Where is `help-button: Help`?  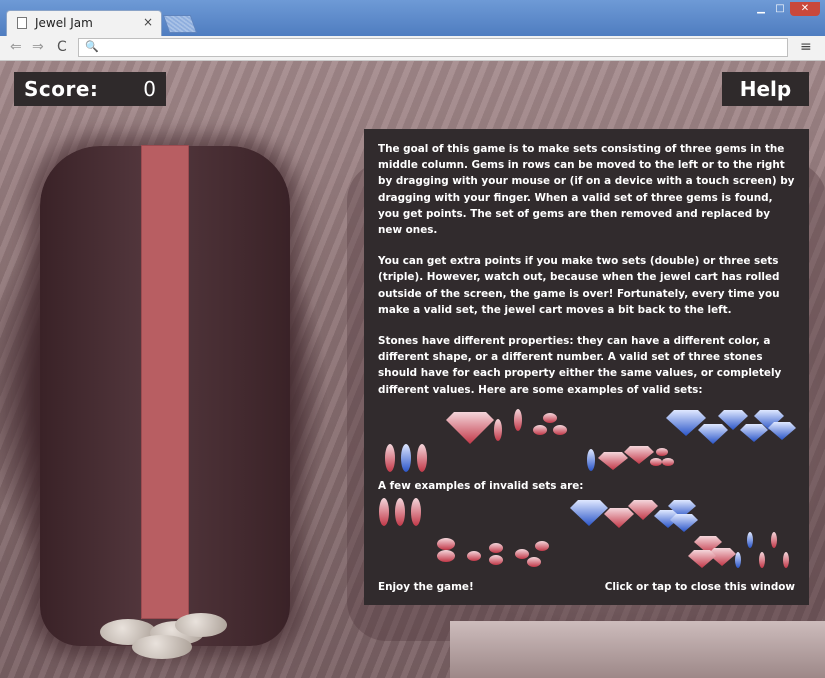 help-button: Help is located at coordinates (765, 89).